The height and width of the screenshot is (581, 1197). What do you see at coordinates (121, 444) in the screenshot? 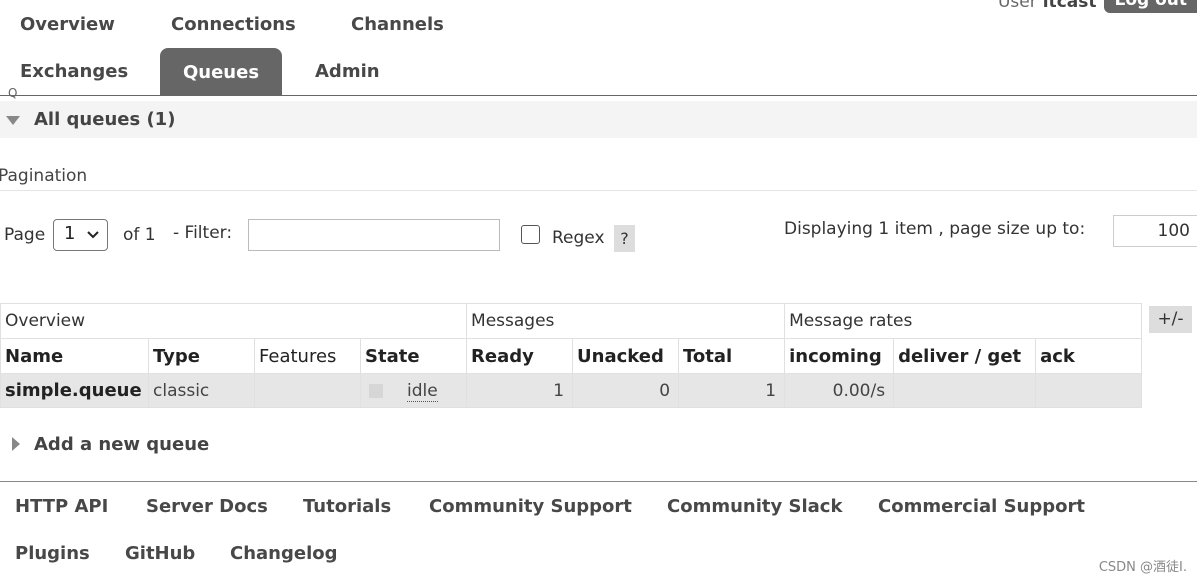
I see `add-queue-toggle: Add a new queue` at bounding box center [121, 444].